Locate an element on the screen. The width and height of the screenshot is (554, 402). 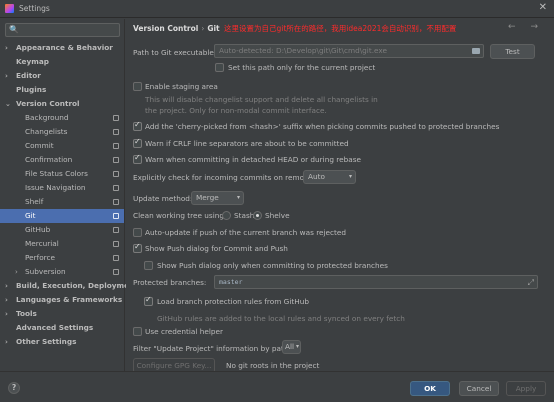
apply-button: Apply is located at coordinates (526, 388).